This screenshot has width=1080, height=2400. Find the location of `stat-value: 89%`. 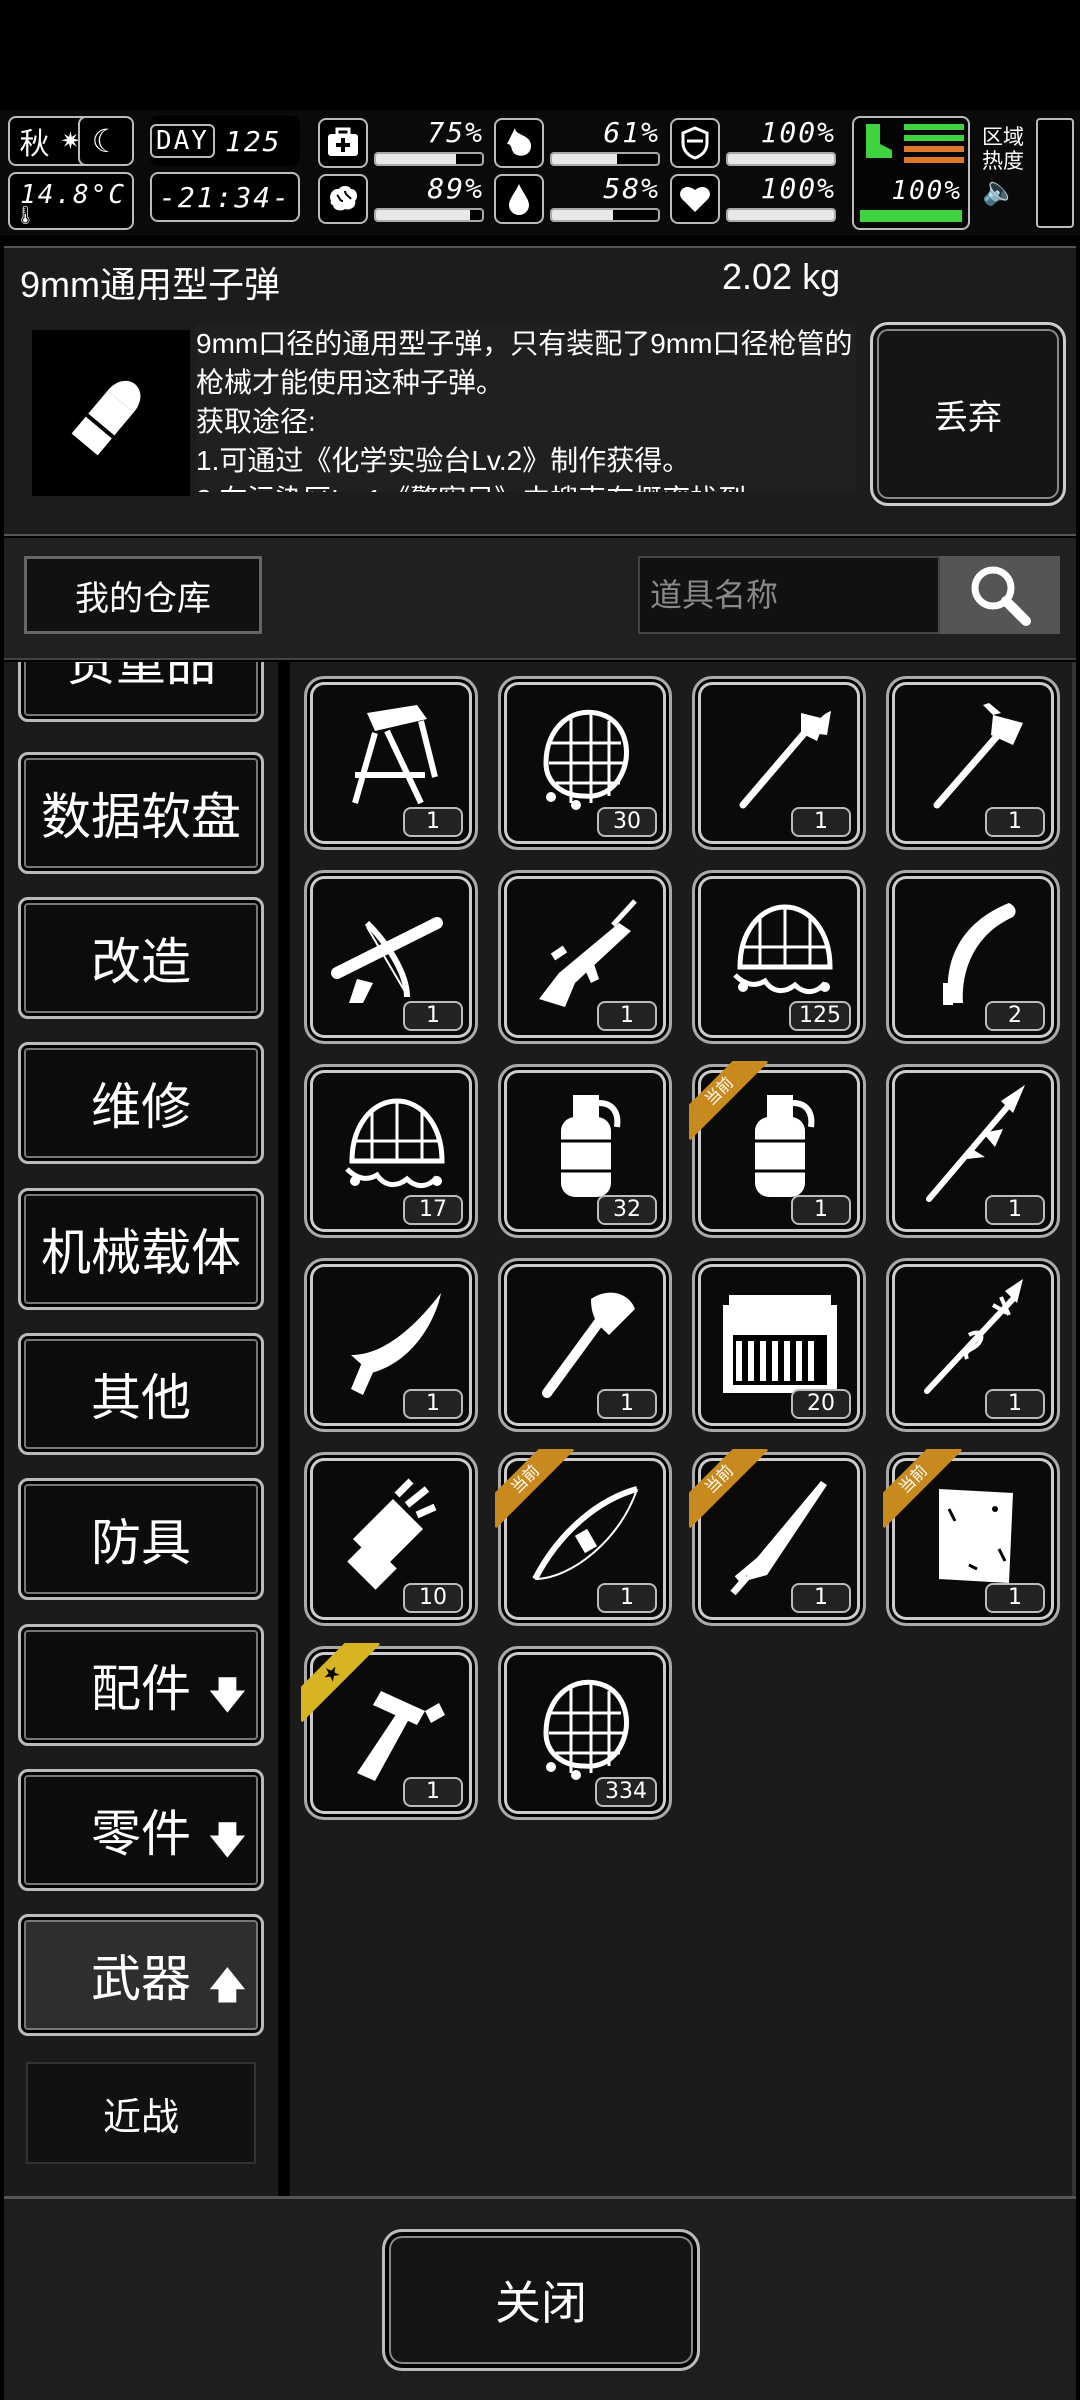

stat-value: 89% is located at coordinates (455, 188).